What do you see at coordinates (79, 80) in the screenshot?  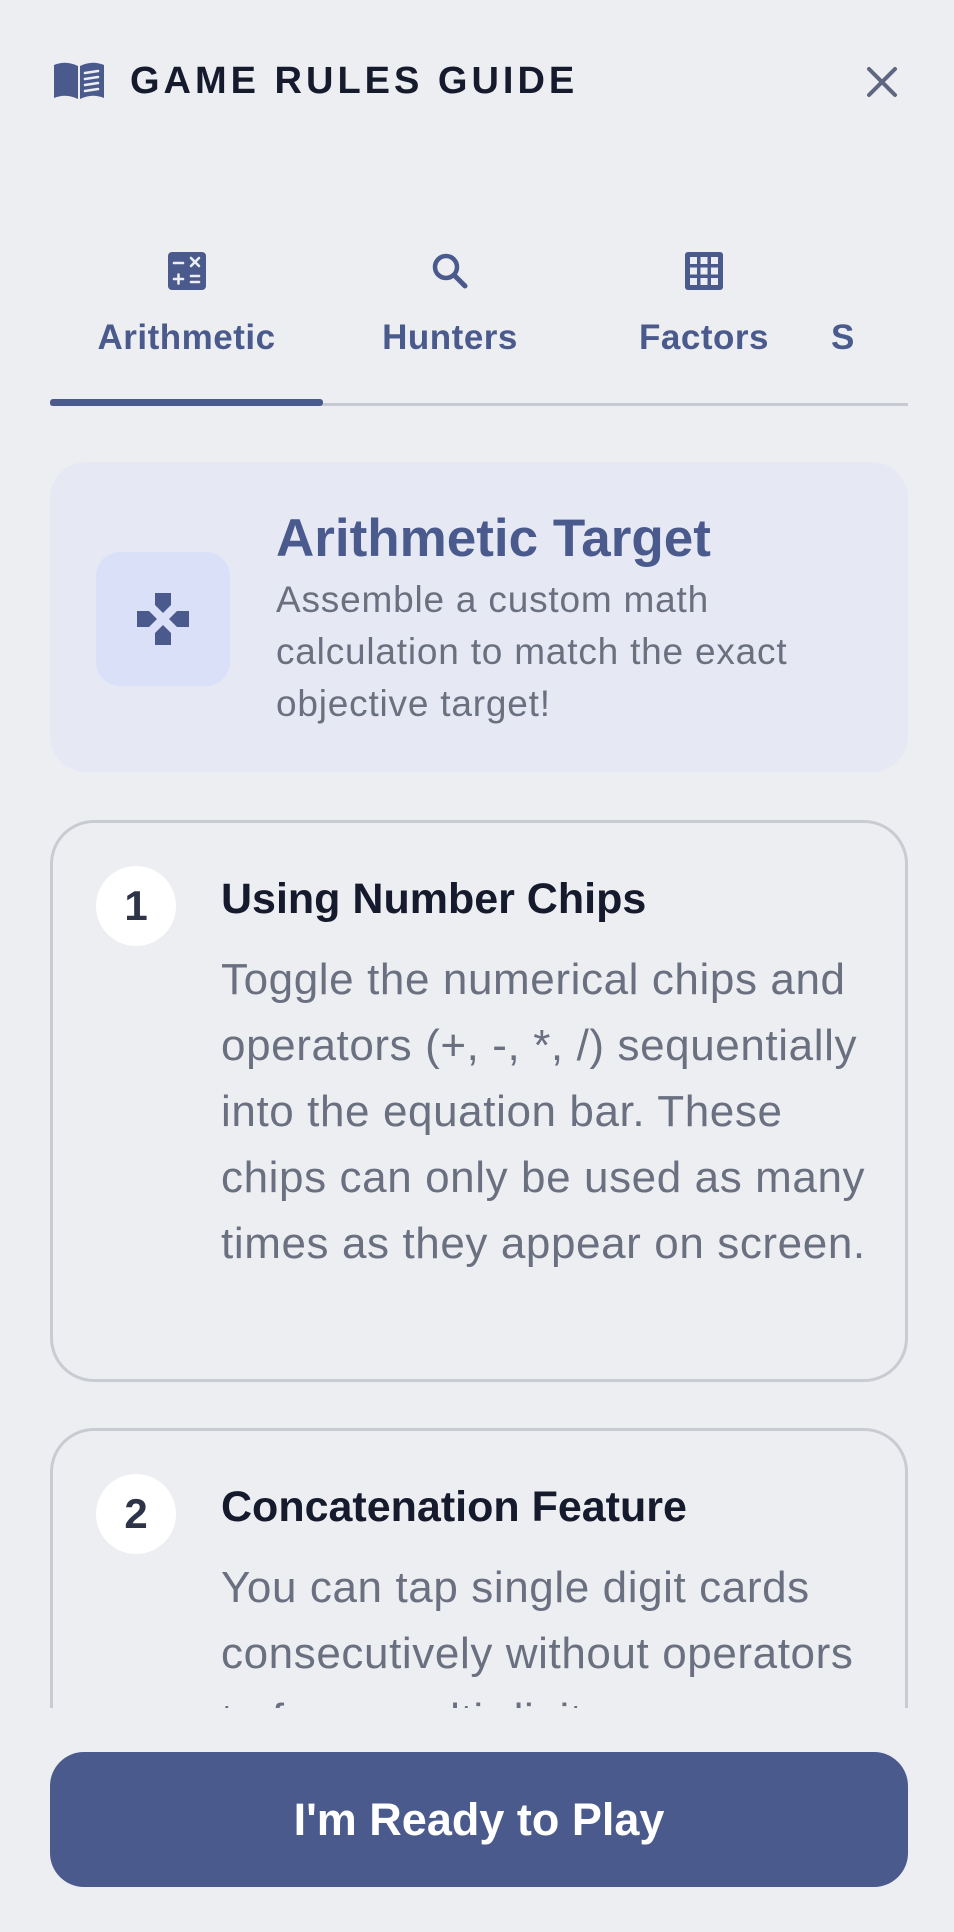 I see `book-icon` at bounding box center [79, 80].